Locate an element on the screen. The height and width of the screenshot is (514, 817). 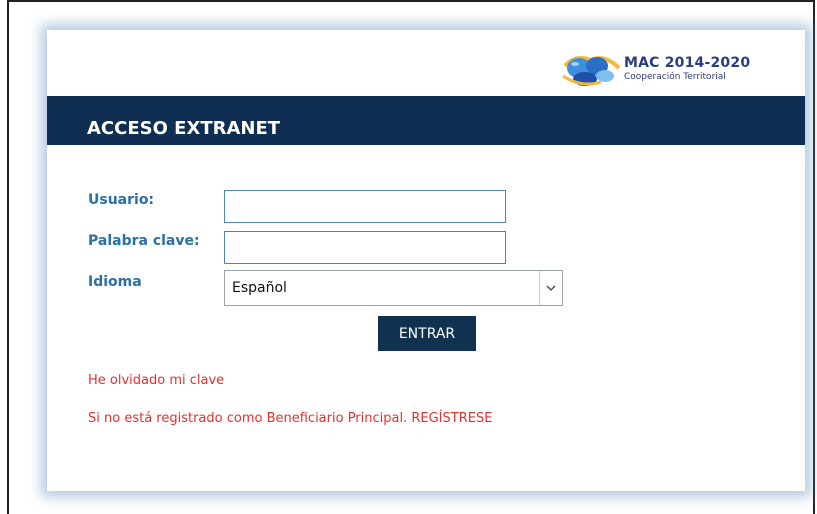
clave-label: Palabra clave: is located at coordinates (144, 241).